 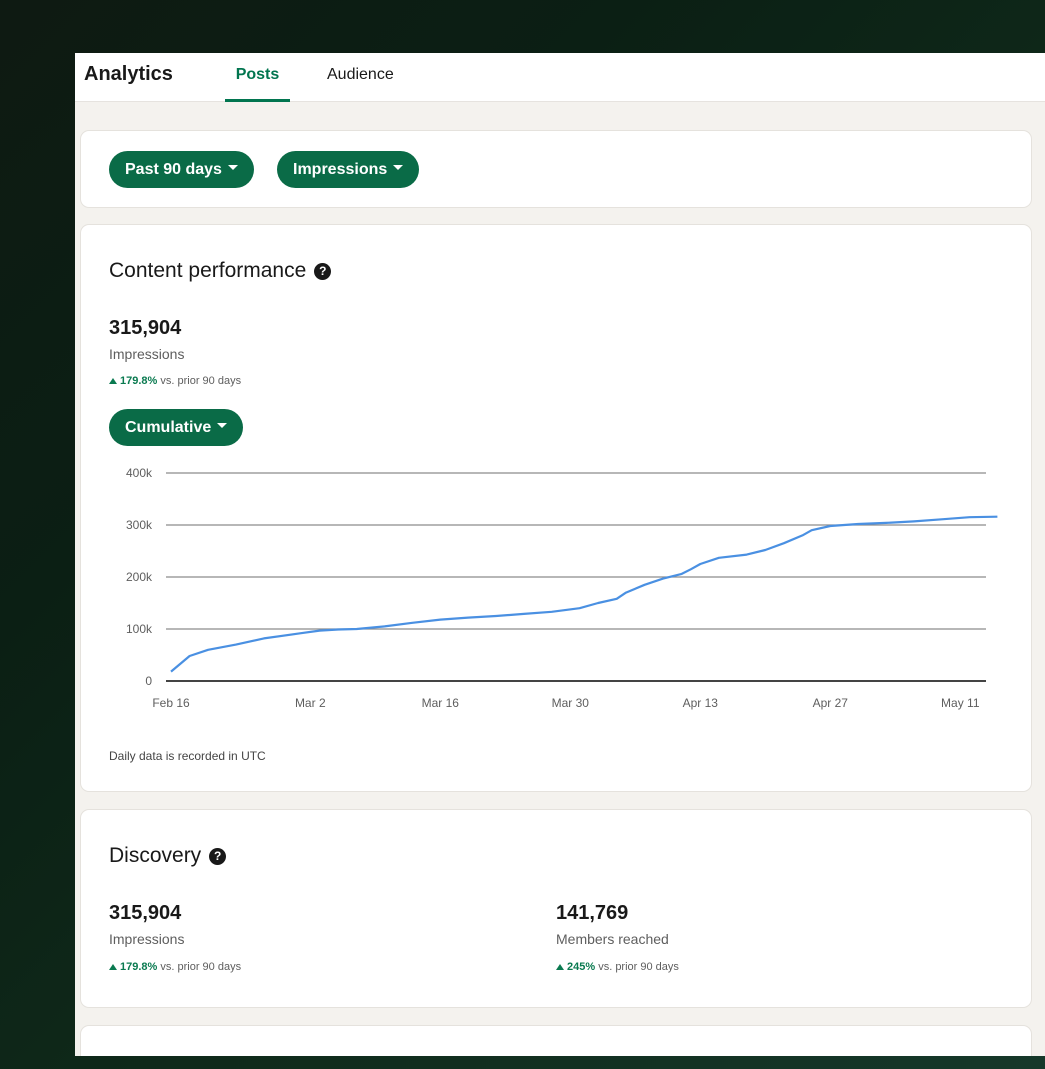 I want to click on y-tick-label: 200k, so click(x=139, y=577).